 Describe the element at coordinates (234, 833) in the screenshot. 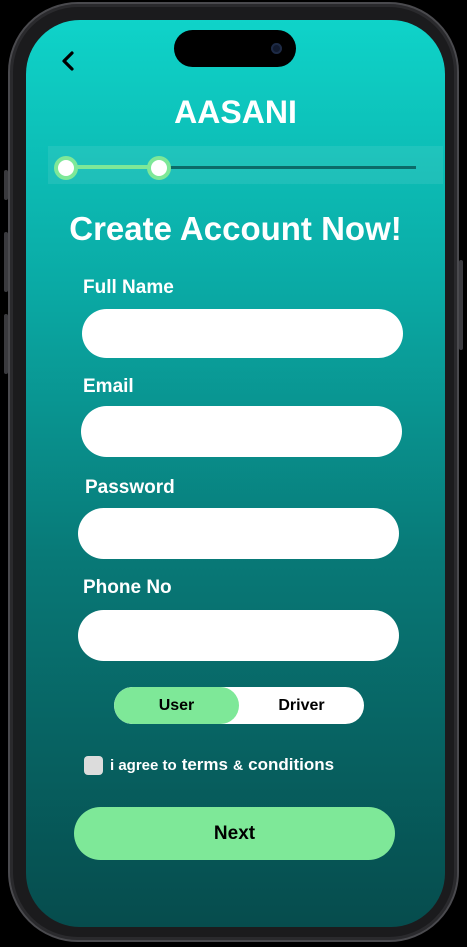

I see `next-button: Next` at that location.